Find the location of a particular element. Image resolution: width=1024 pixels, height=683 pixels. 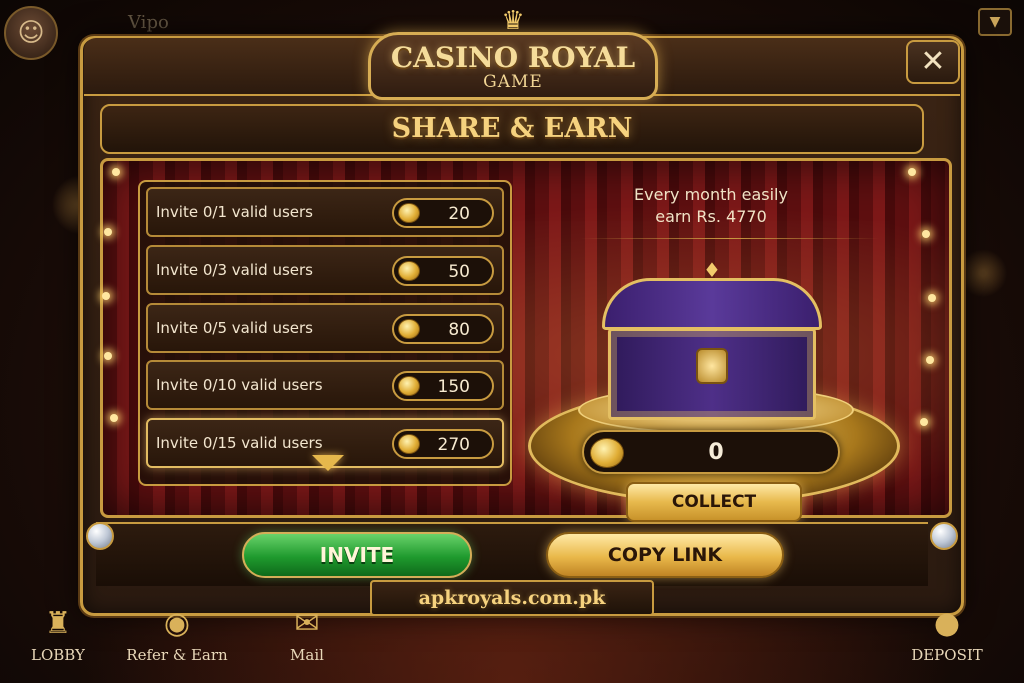

close-icon: ✕ is located at coordinates (933, 61).